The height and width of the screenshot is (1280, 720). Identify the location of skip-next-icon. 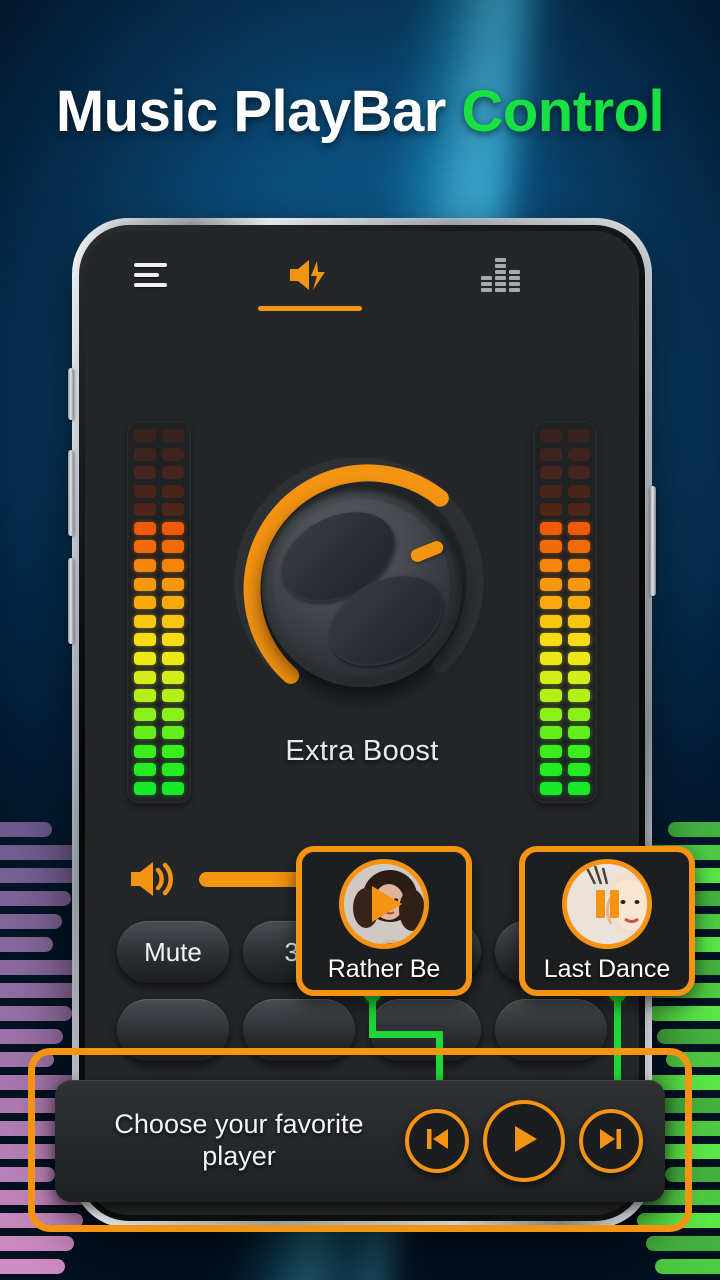
(611, 1141).